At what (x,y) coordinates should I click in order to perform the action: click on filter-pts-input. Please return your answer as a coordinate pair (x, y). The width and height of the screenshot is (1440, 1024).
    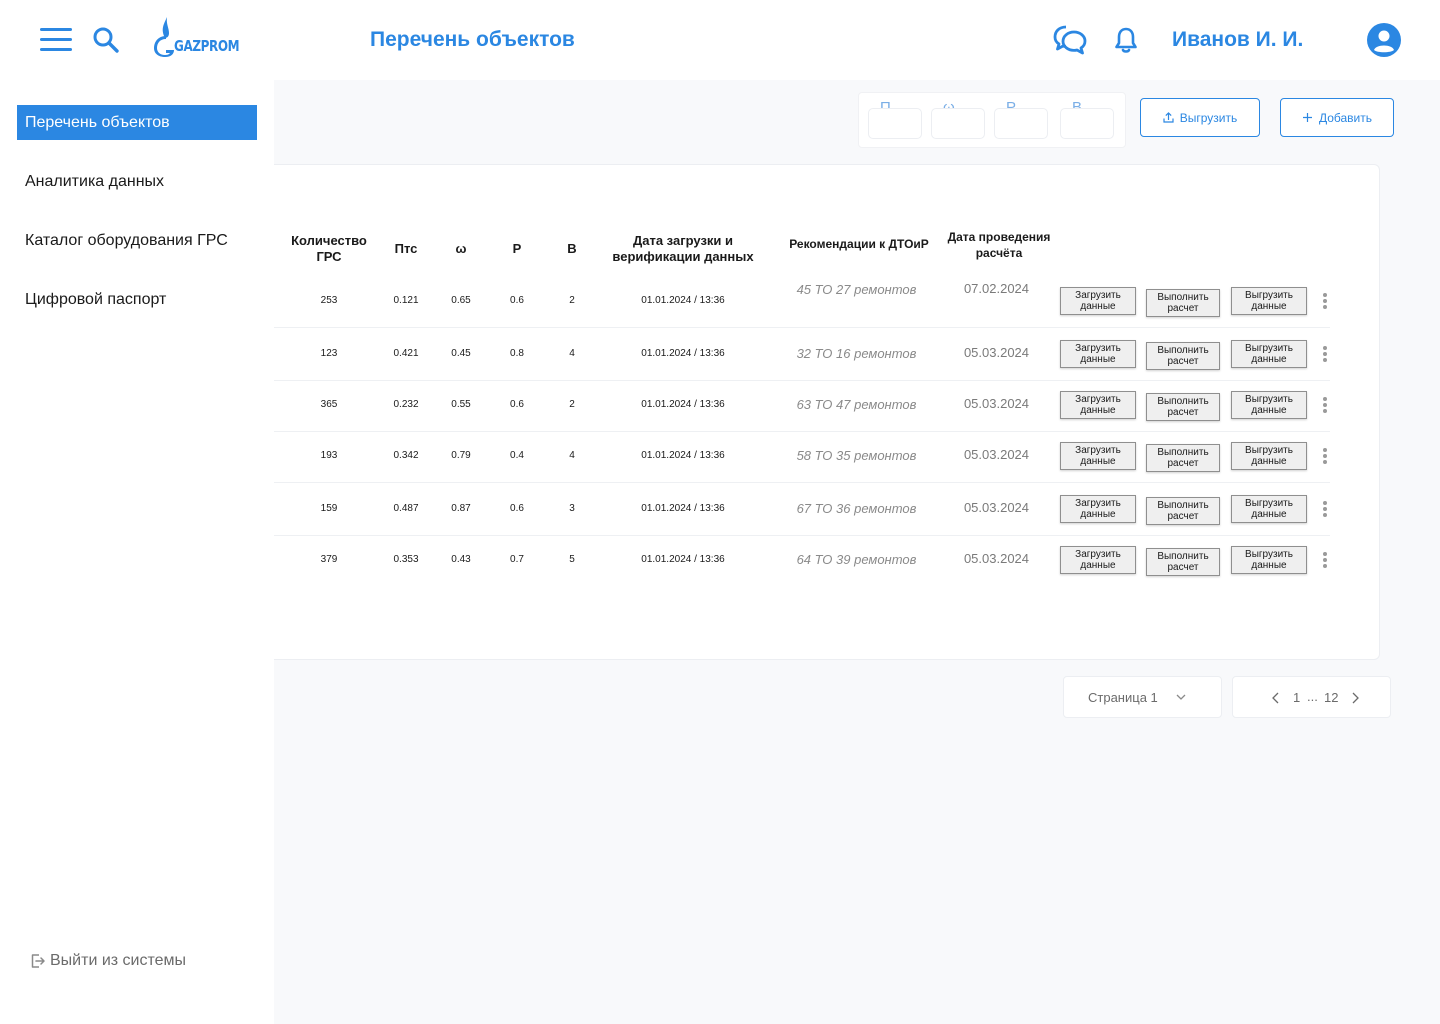
    Looking at the image, I should click on (895, 123).